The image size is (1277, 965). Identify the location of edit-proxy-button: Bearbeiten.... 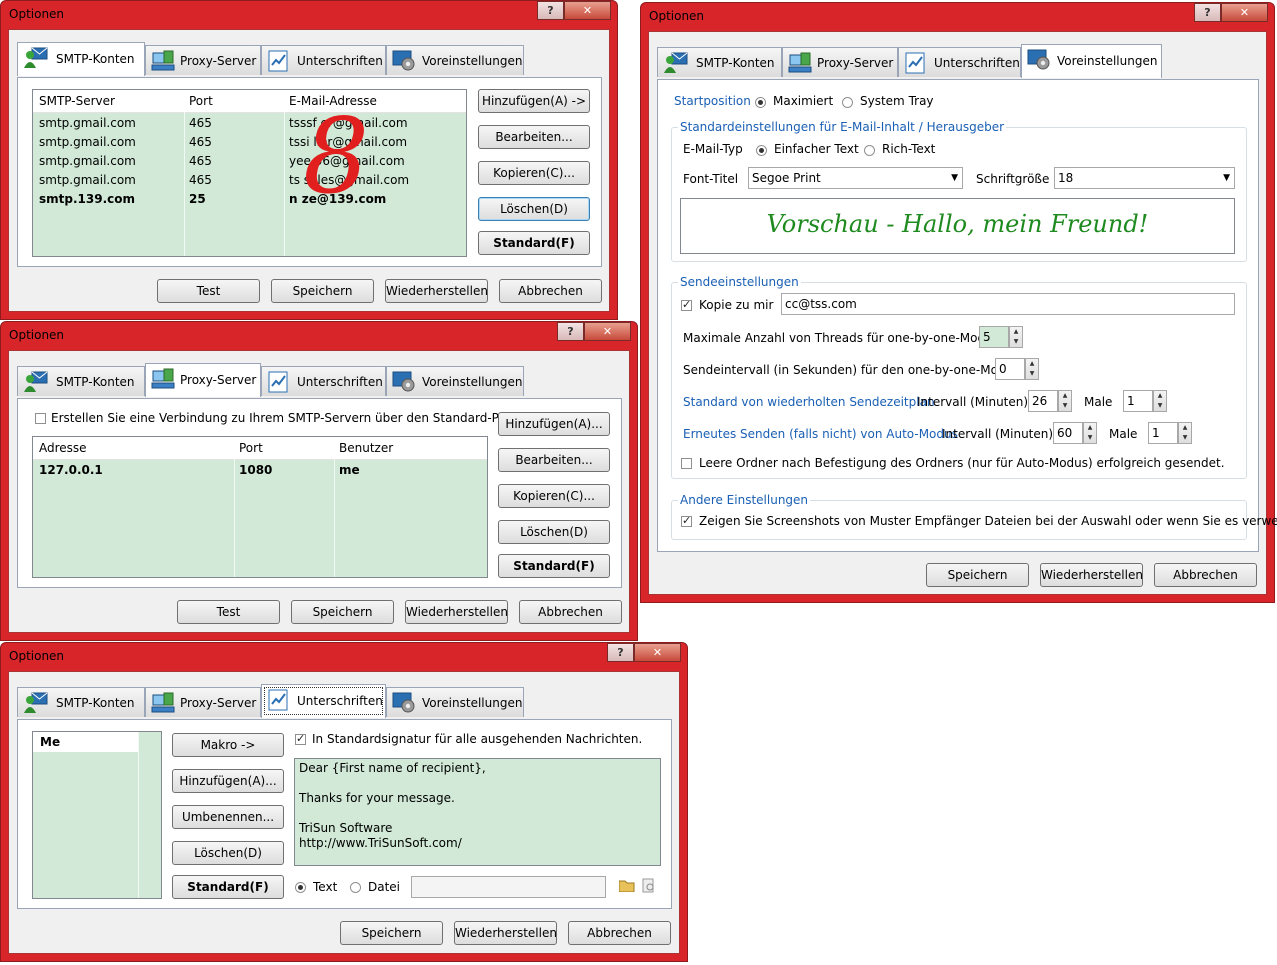
(554, 460).